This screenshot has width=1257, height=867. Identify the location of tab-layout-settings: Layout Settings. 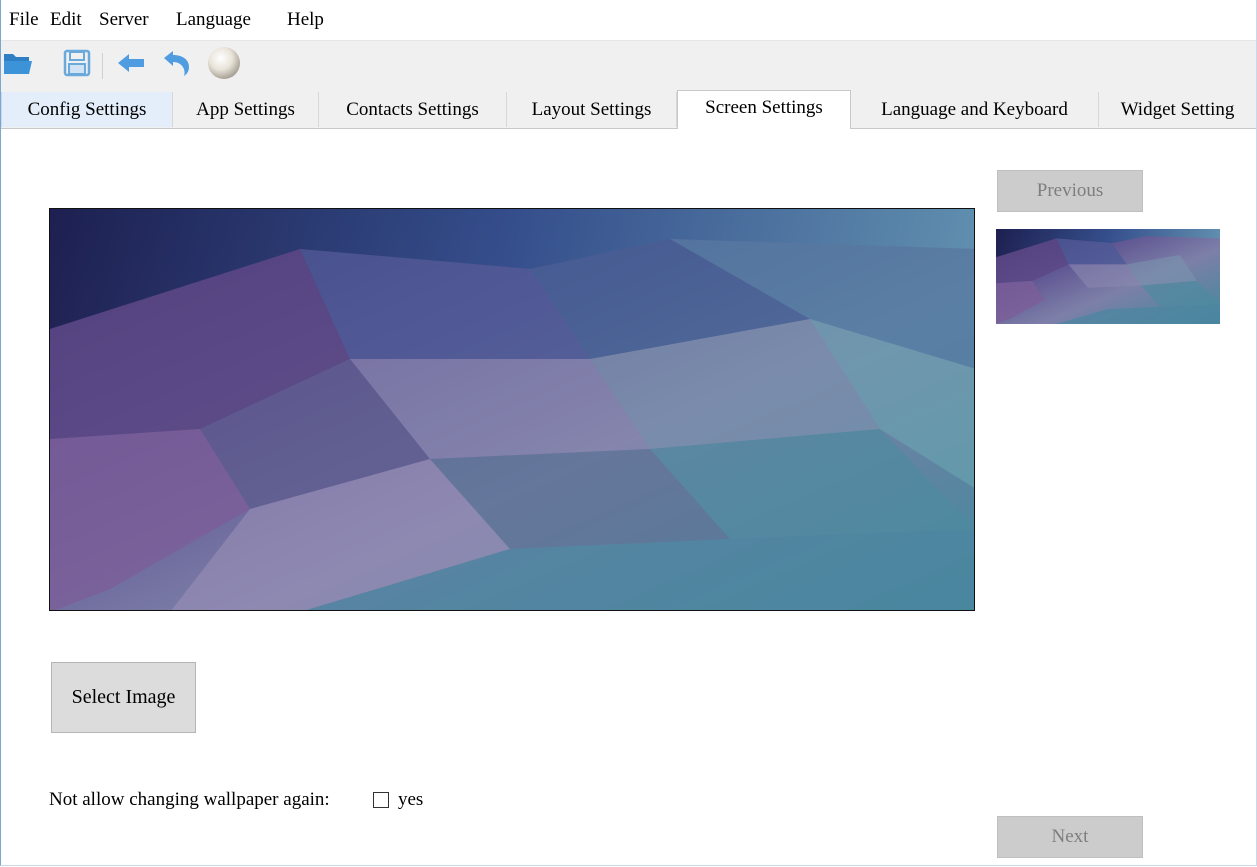
(592, 109).